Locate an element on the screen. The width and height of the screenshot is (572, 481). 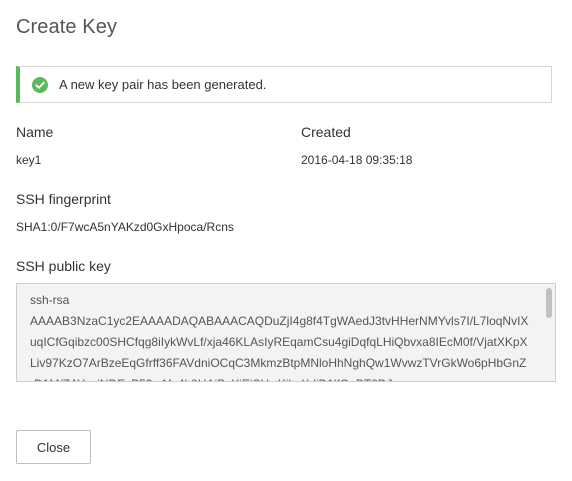
name-label: Name is located at coordinates (35, 132).